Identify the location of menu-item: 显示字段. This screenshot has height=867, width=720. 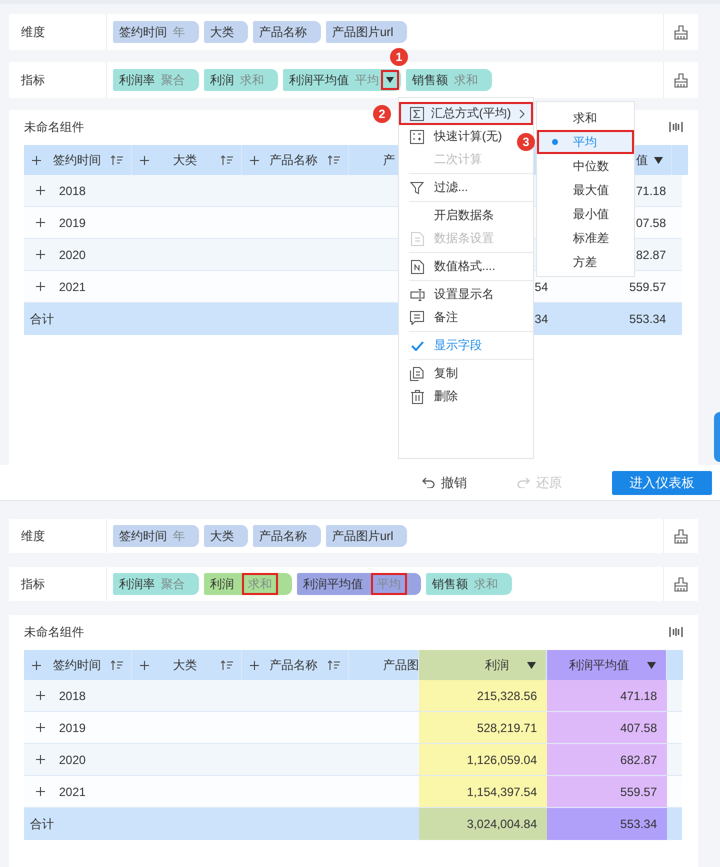
(458, 345).